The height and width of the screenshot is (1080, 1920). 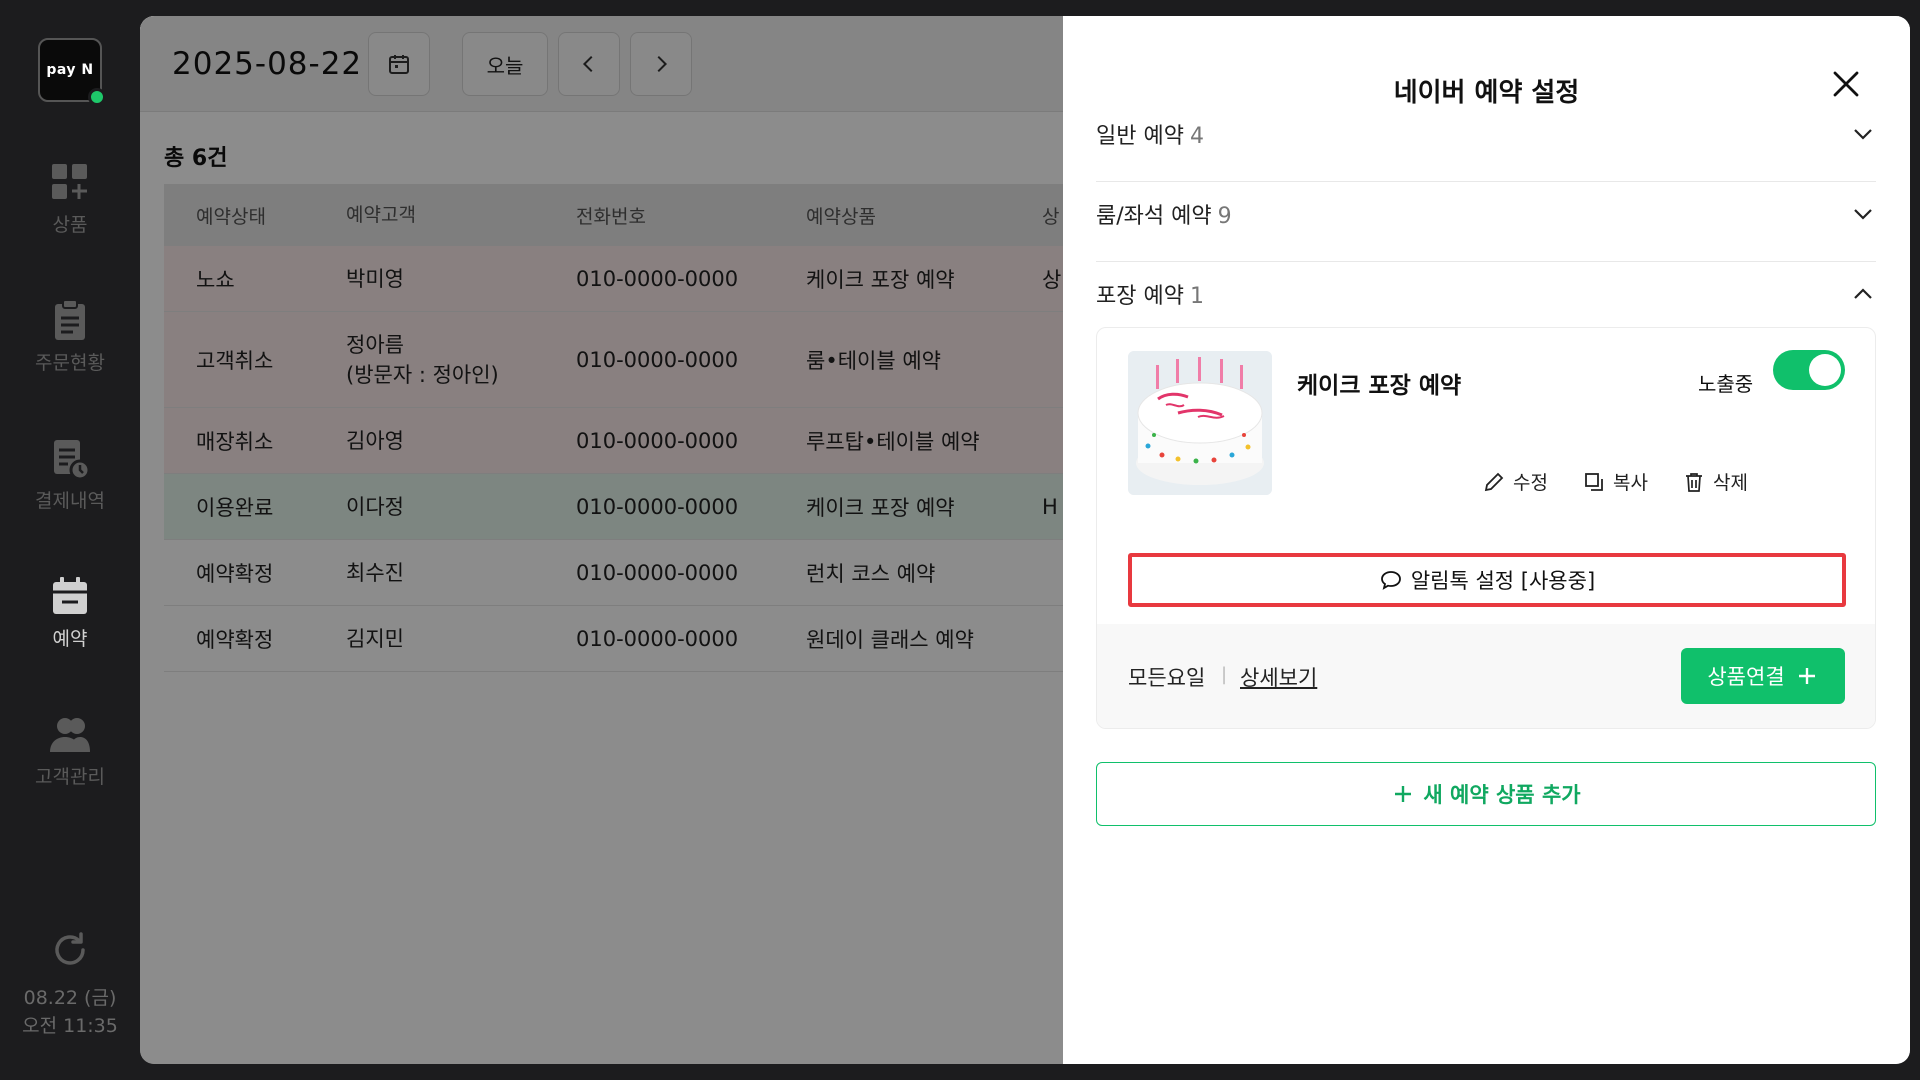 What do you see at coordinates (1167, 678) in the screenshot?
I see `available-days: 모든요일` at bounding box center [1167, 678].